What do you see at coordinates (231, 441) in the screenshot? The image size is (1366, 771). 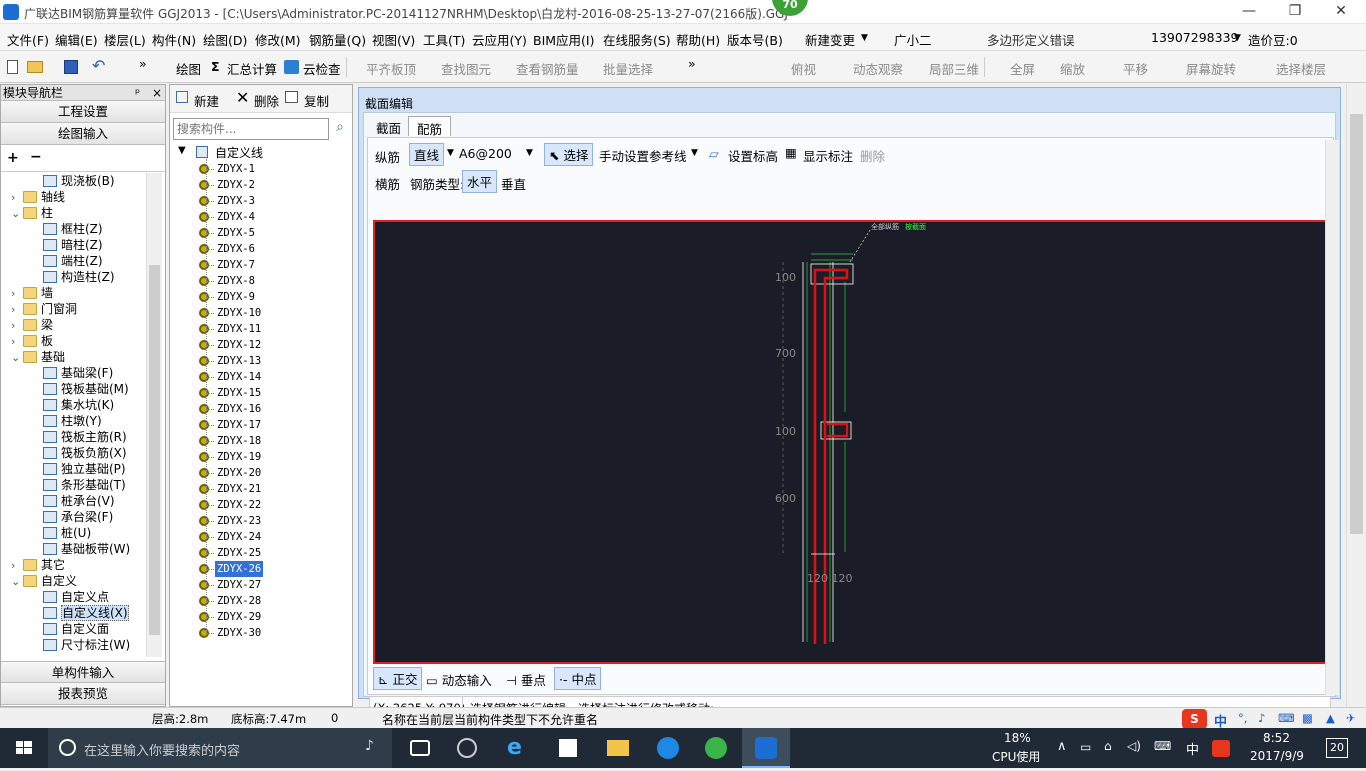 I see `component-list-item: ZDYX-18` at bounding box center [231, 441].